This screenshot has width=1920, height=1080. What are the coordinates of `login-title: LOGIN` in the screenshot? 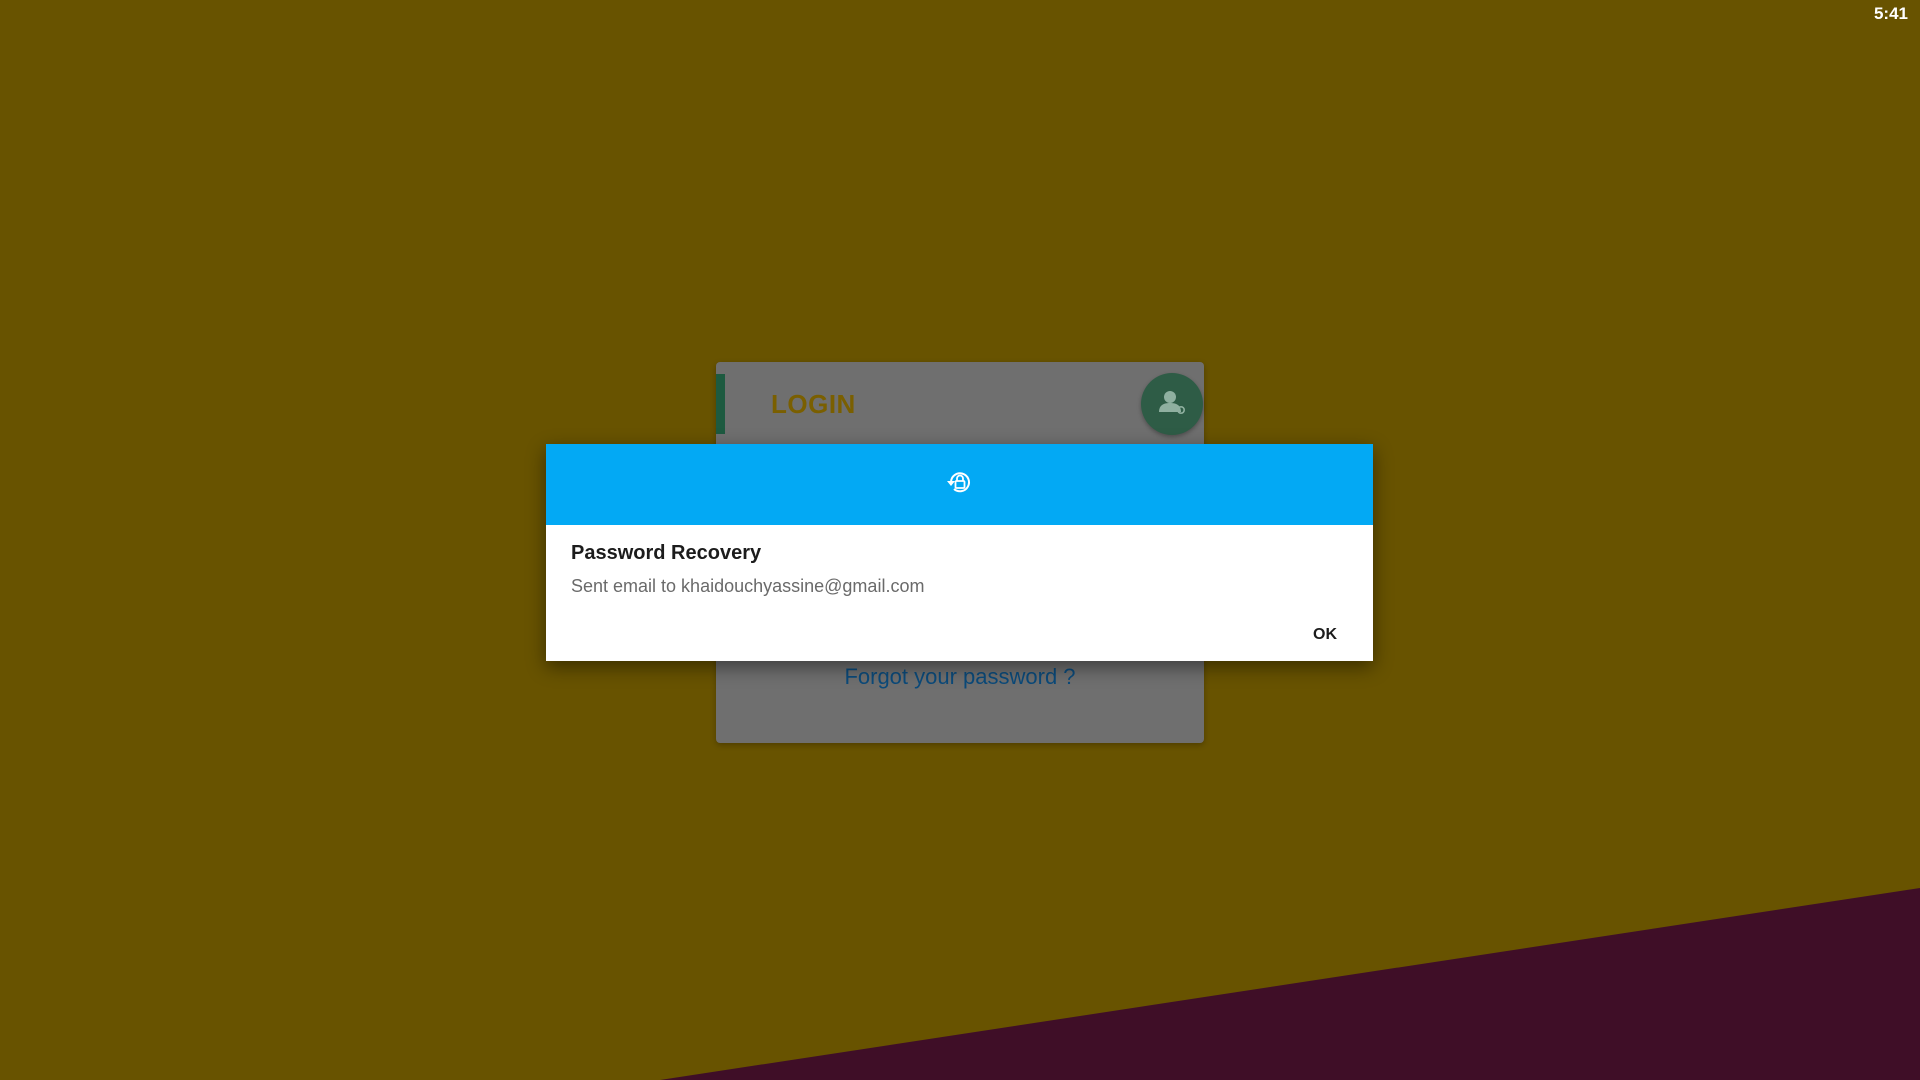 It's located at (813, 404).